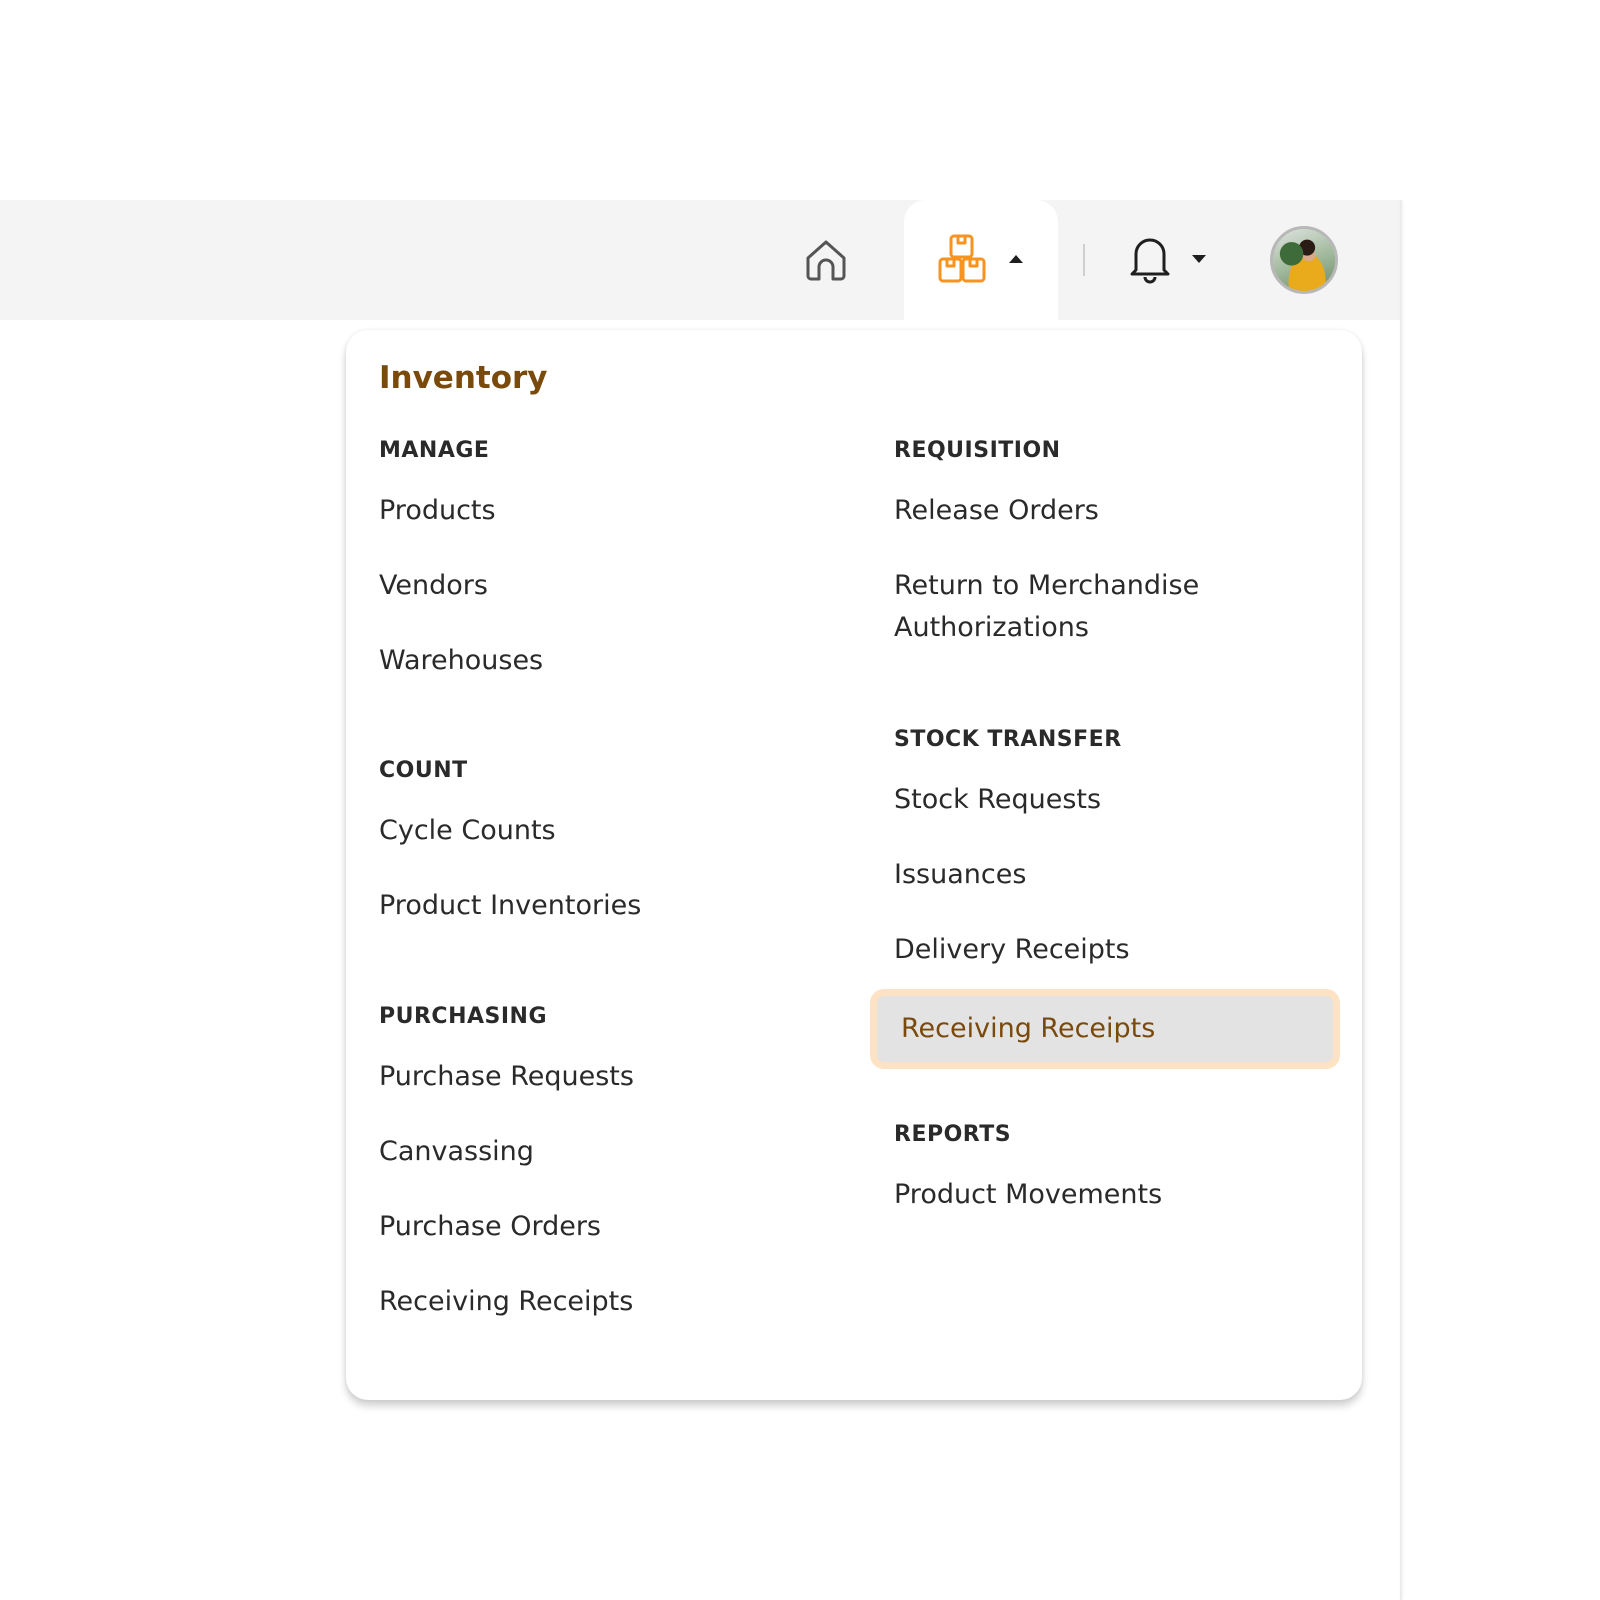 The height and width of the screenshot is (1600, 1600). What do you see at coordinates (1028, 1195) in the screenshot?
I see `menu-item-product-movements: Product Movements` at bounding box center [1028, 1195].